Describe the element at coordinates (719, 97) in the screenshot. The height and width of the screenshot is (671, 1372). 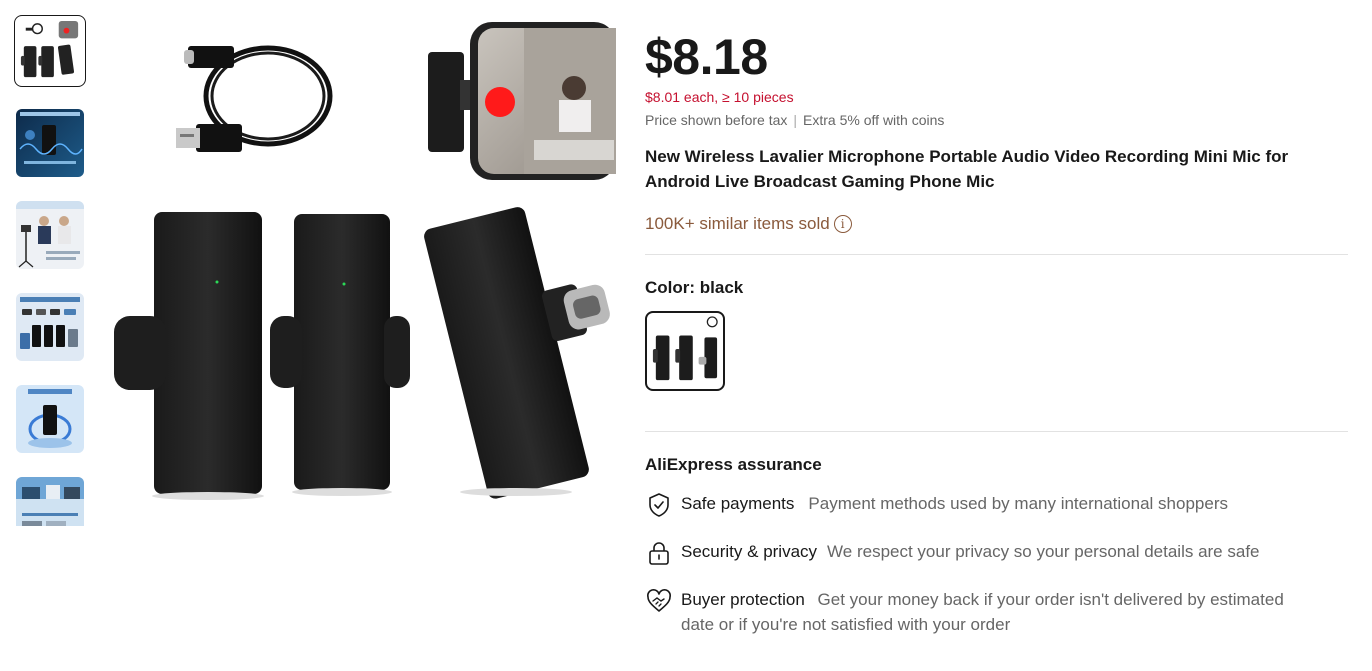
I see `bulk-price: $8.01 each, ≥ 10 pieces` at that location.